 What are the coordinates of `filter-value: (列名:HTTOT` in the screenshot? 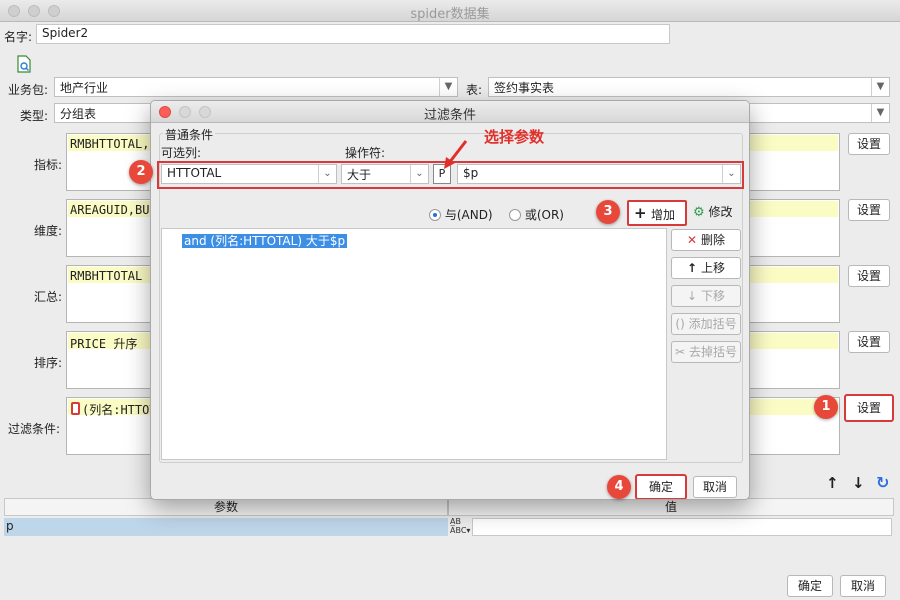 It's located at (119, 410).